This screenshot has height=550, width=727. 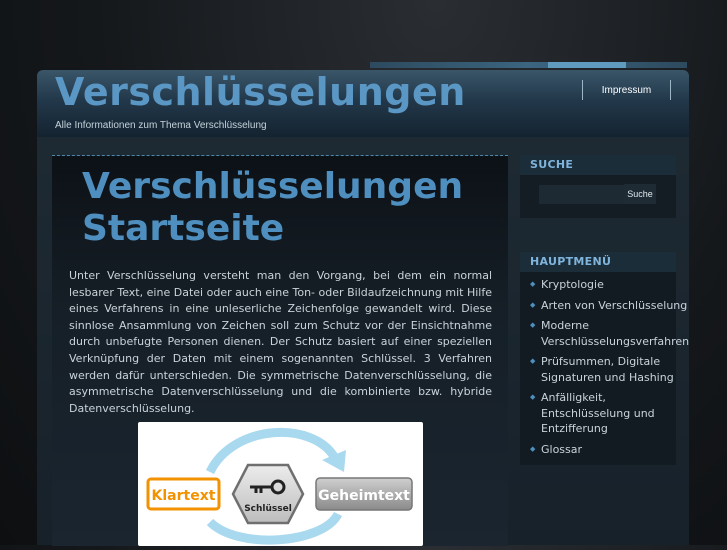 I want to click on klartext-label: Klartext, so click(x=184, y=496).